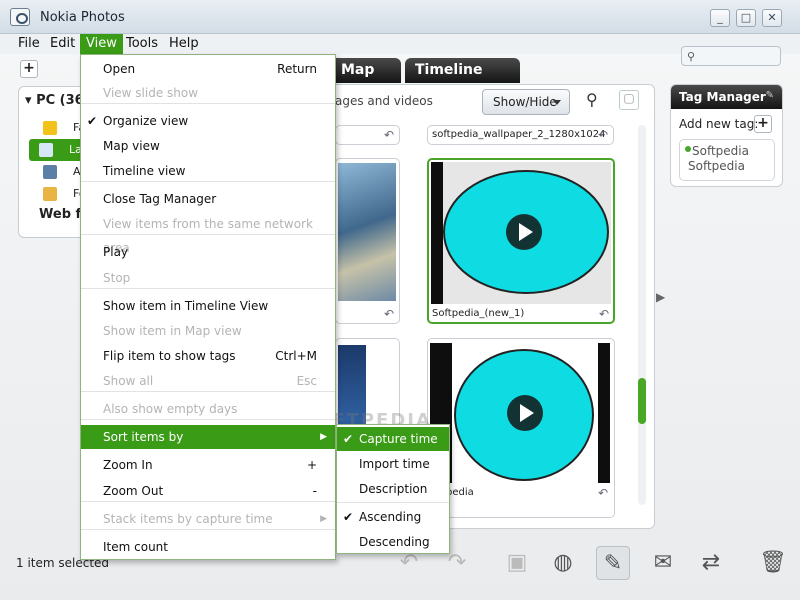 The height and width of the screenshot is (600, 800). I want to click on search-input: ⚲, so click(731, 56).